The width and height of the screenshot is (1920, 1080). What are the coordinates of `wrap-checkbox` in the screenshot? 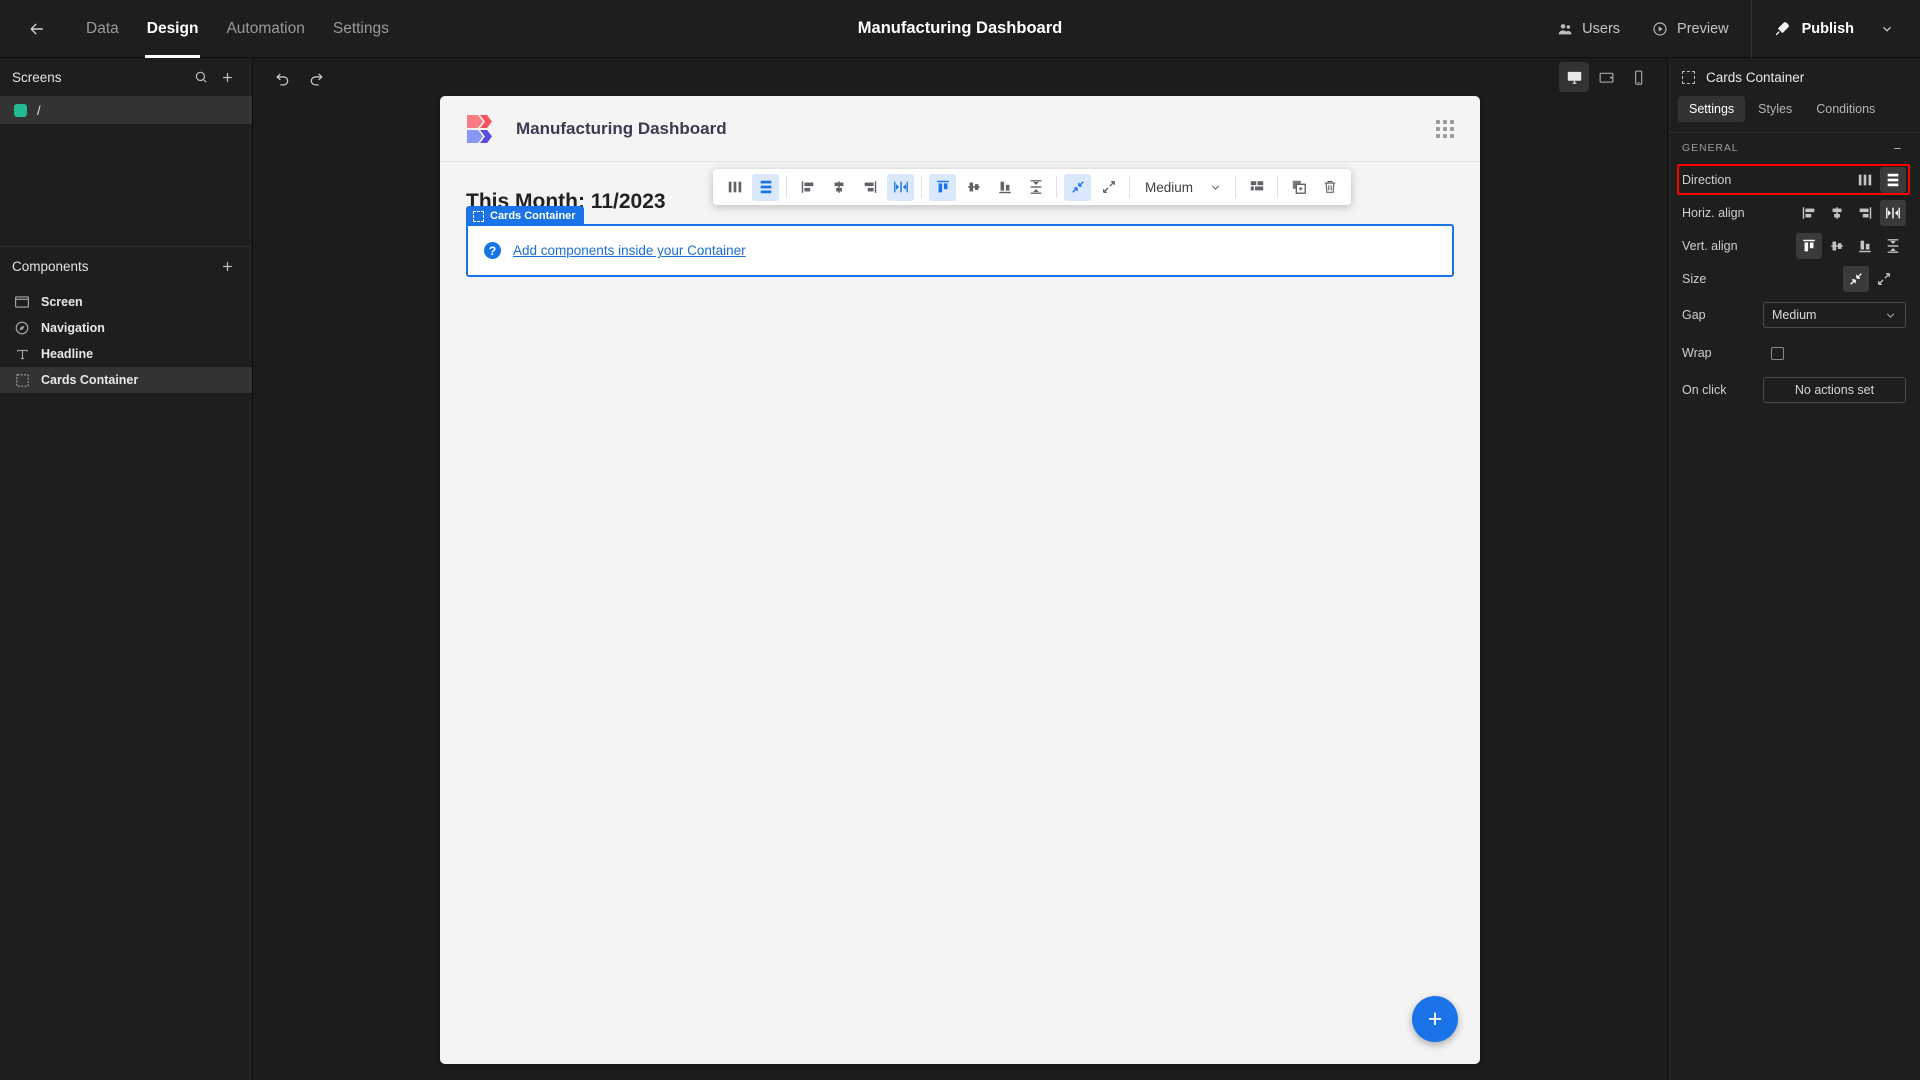 It's located at (1777, 353).